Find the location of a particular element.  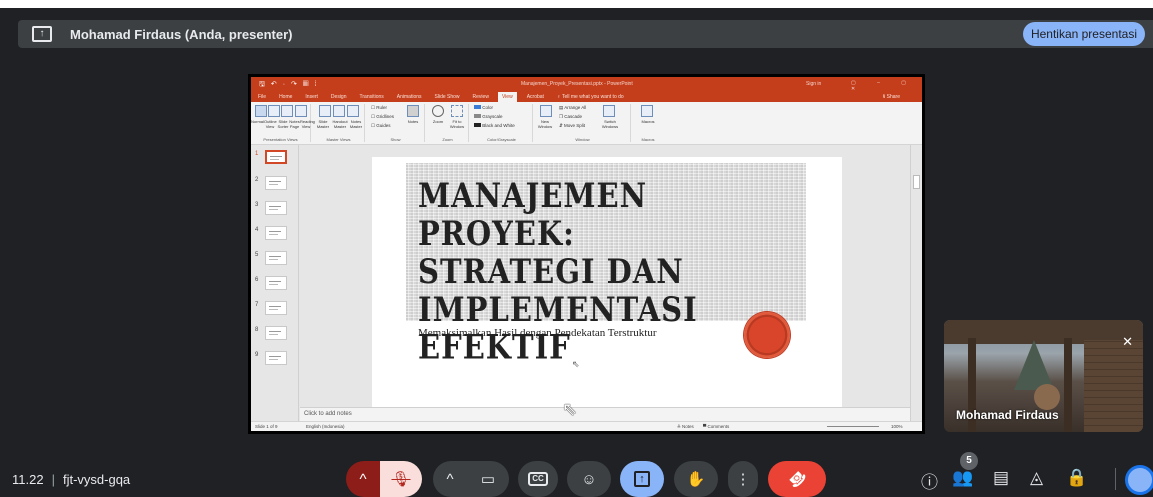

smile-icon: ☺ is located at coordinates (589, 479).